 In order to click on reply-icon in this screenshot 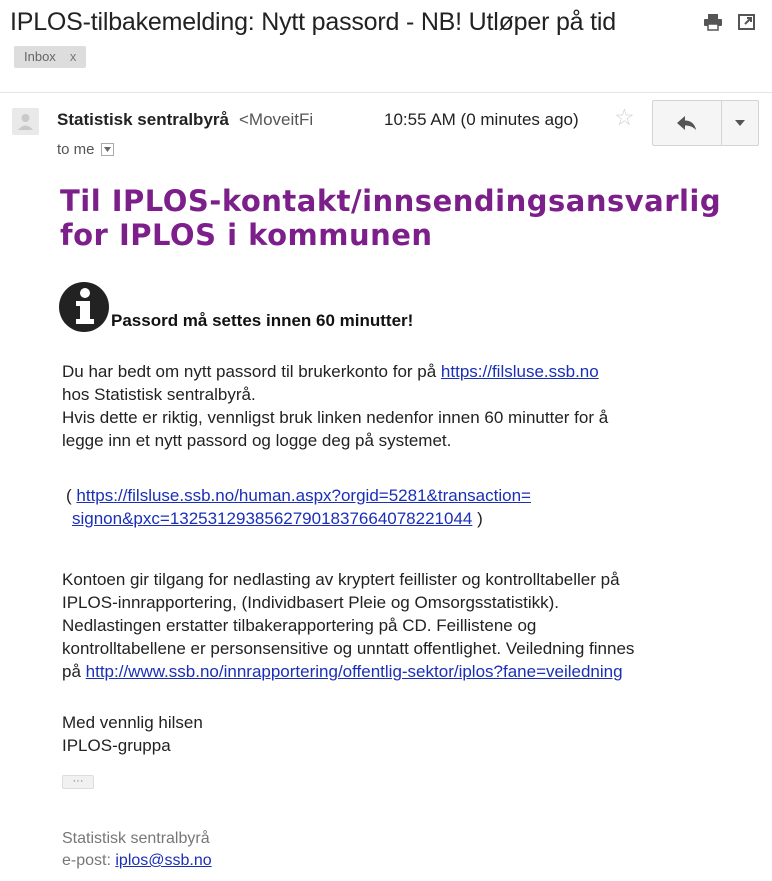, I will do `click(686, 123)`.